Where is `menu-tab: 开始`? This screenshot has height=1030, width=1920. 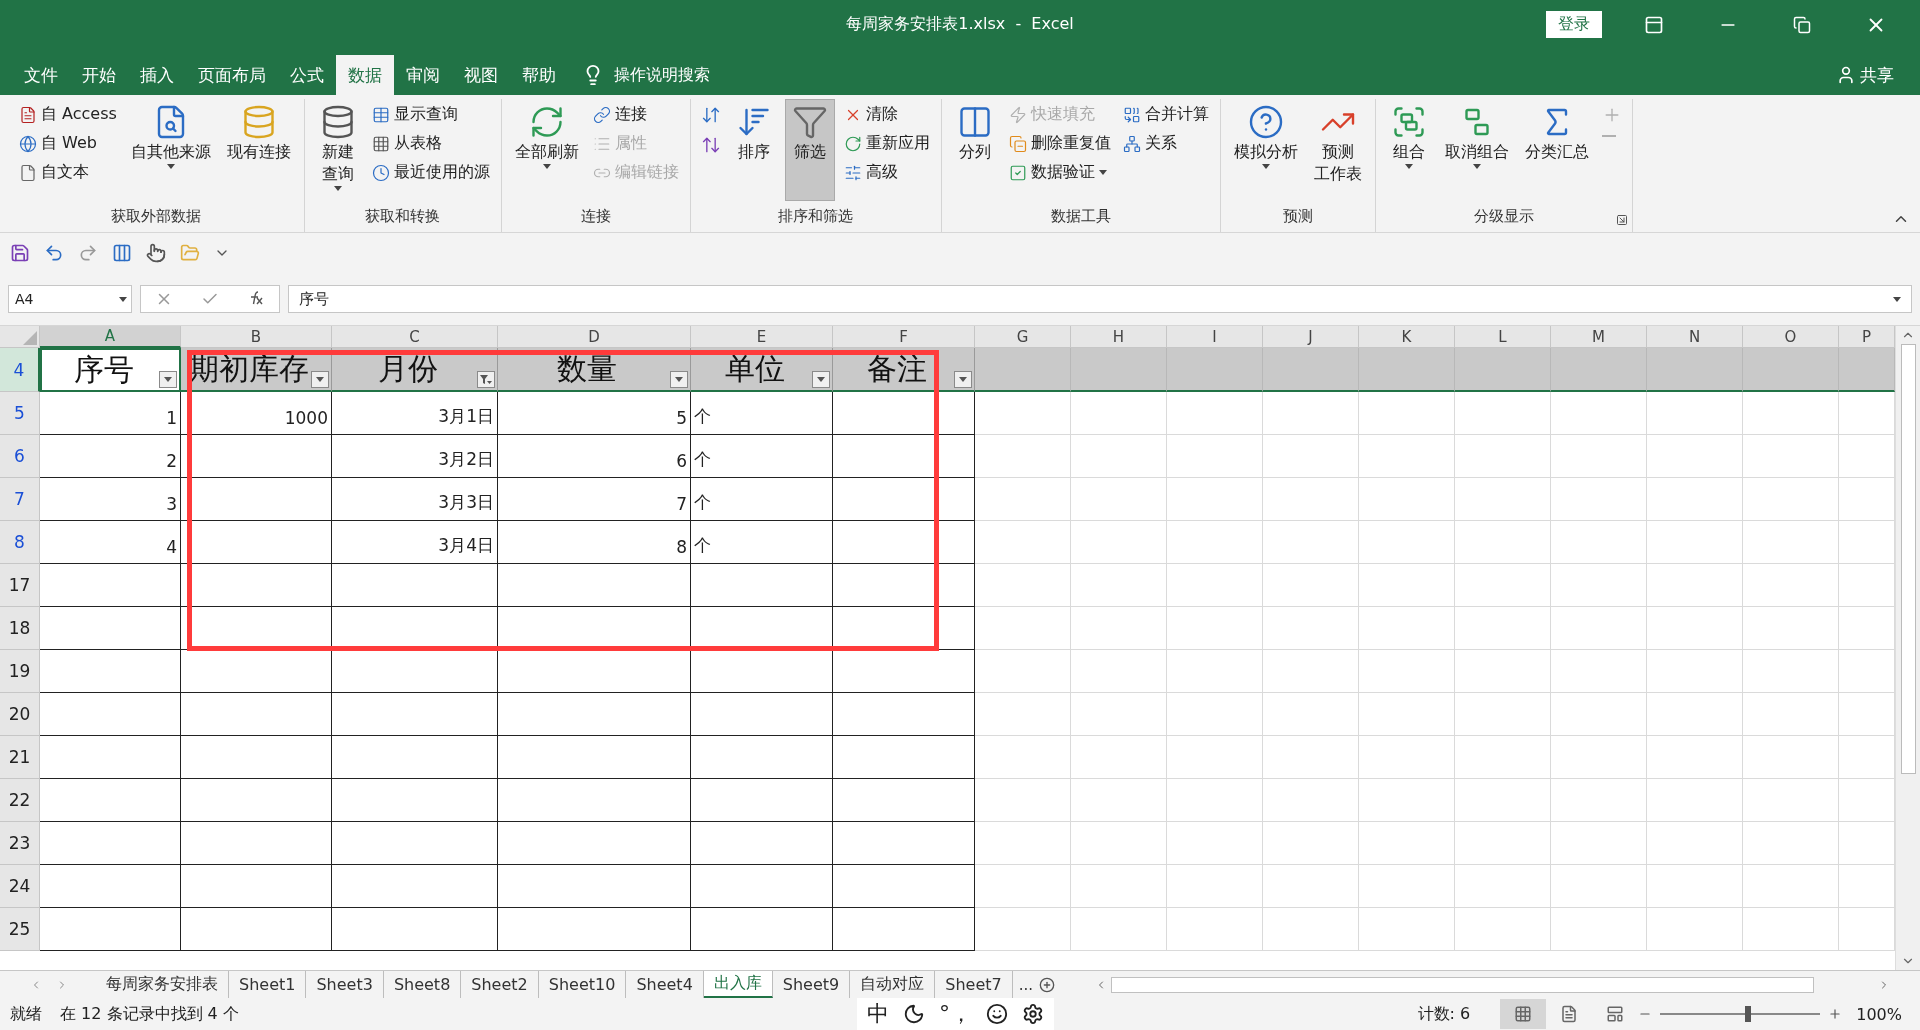
menu-tab: 开始 is located at coordinates (99, 75).